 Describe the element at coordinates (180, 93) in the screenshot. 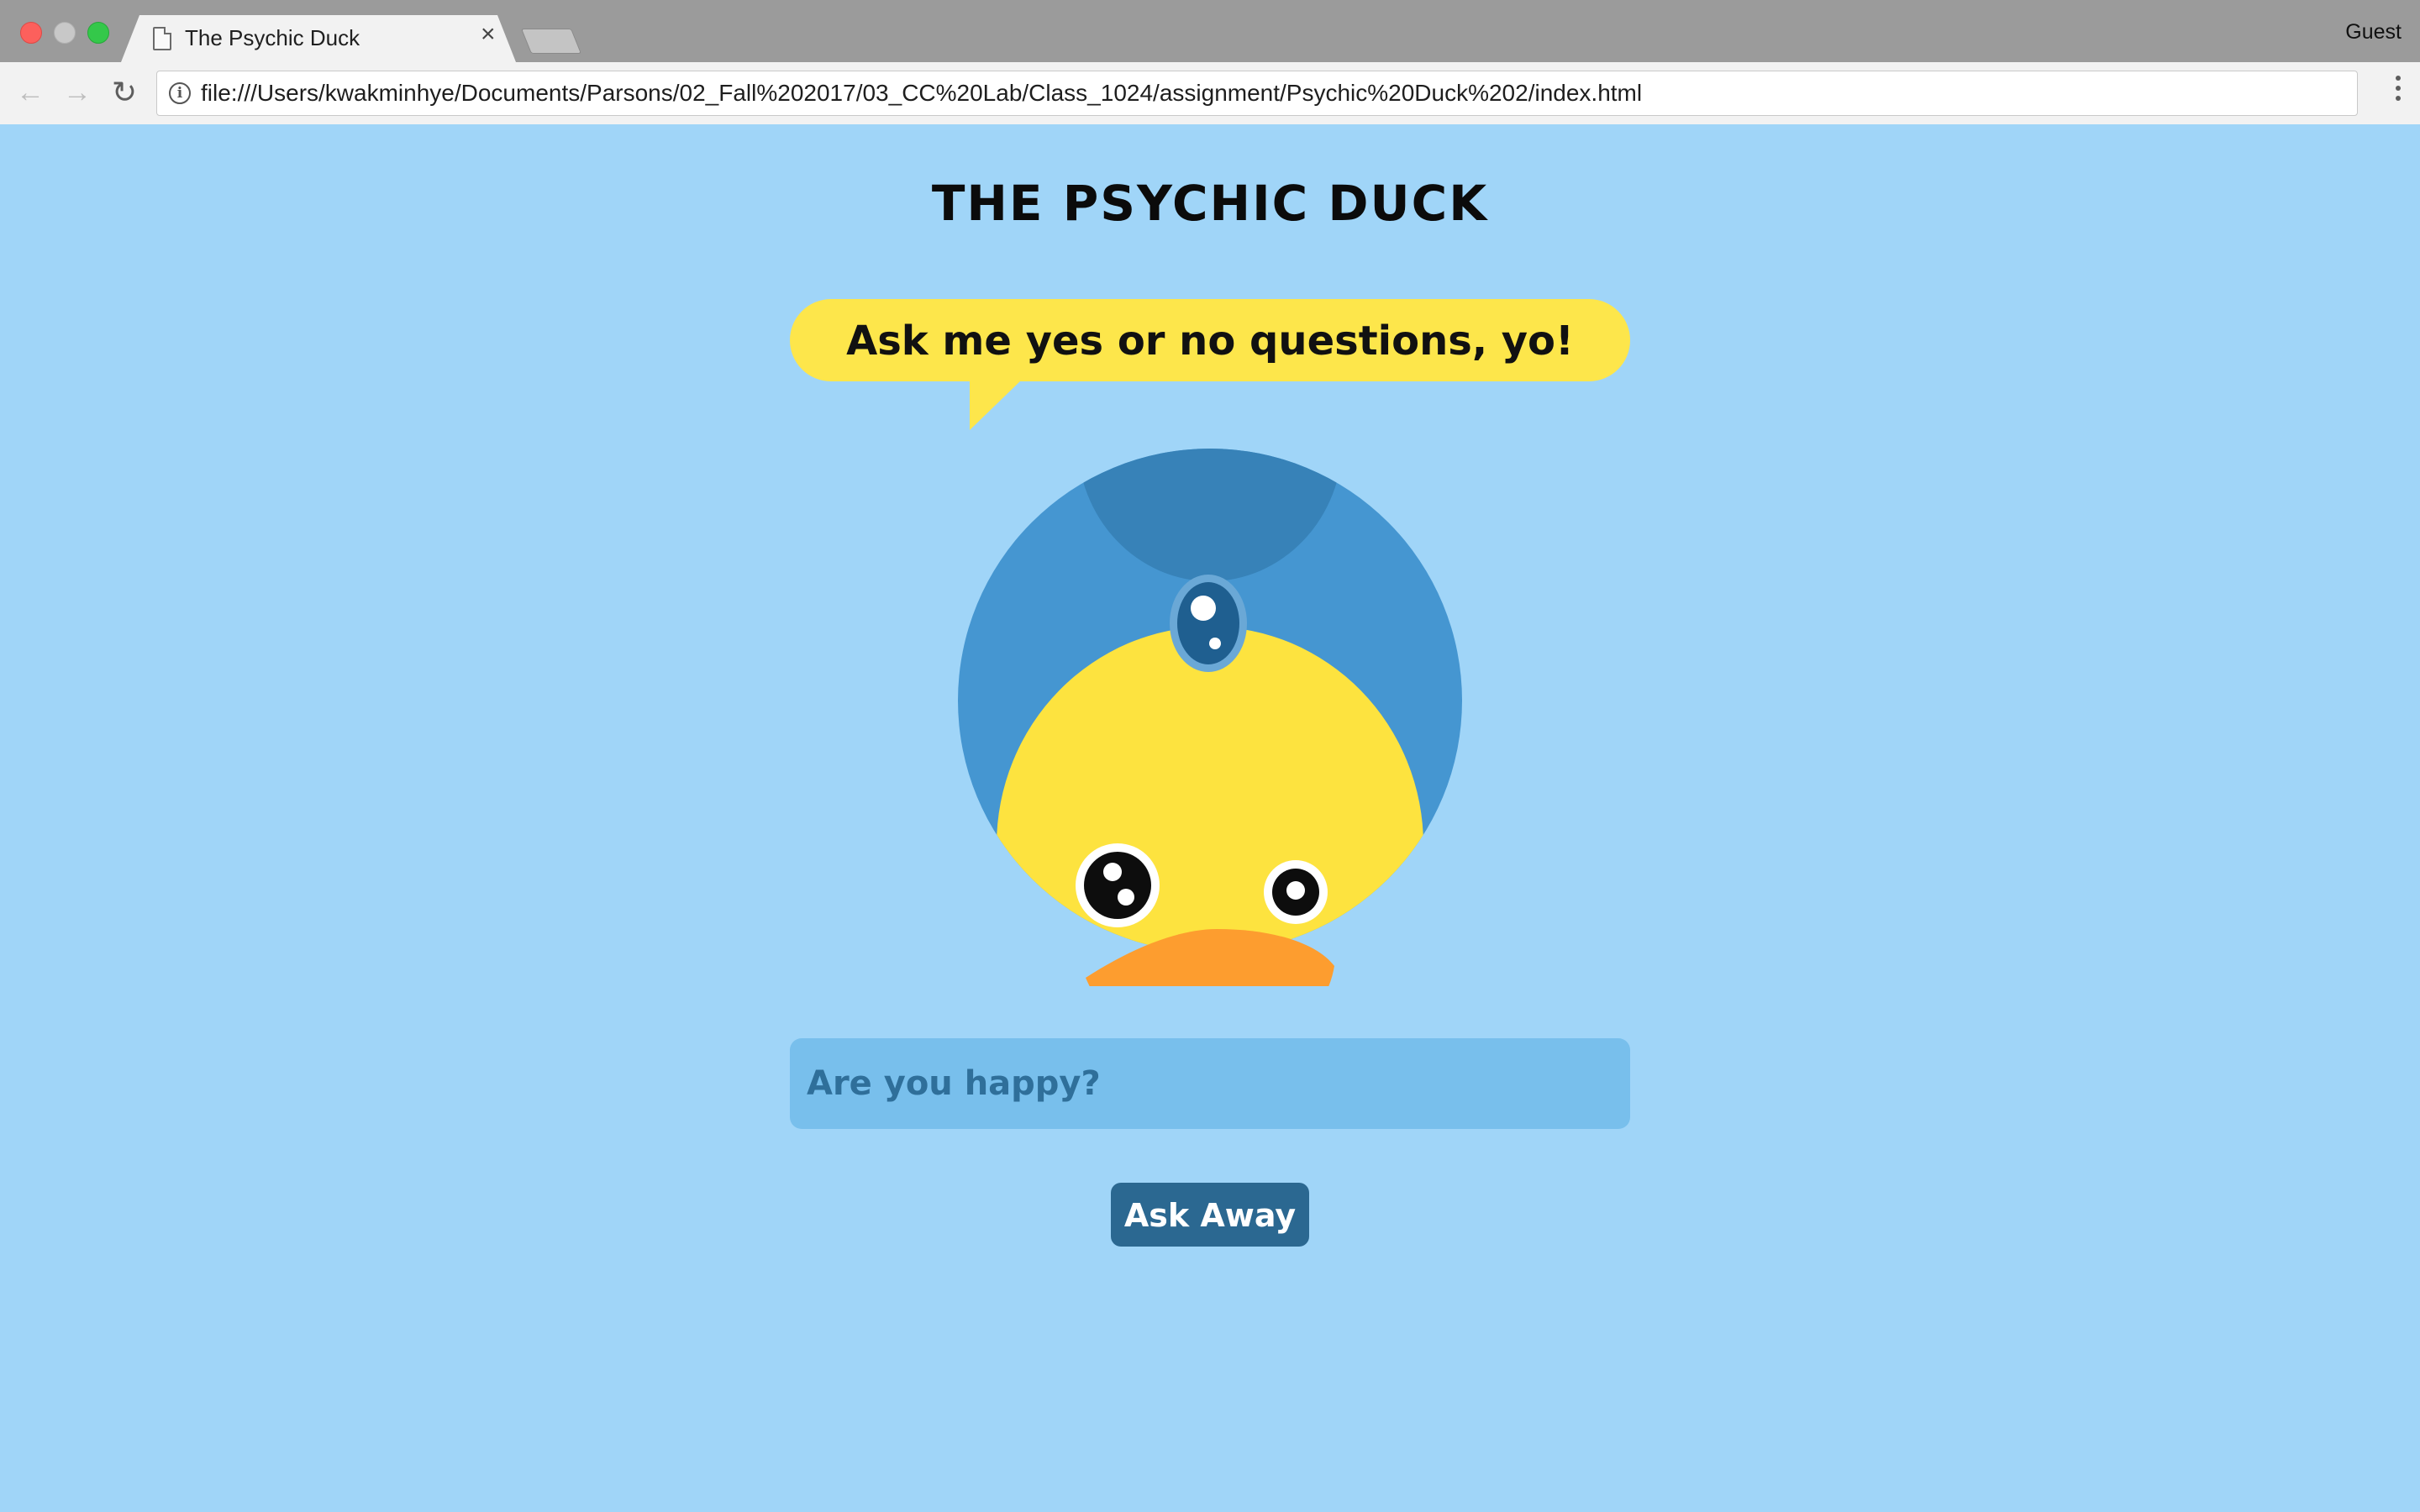

I see `info-icon: i` at that location.